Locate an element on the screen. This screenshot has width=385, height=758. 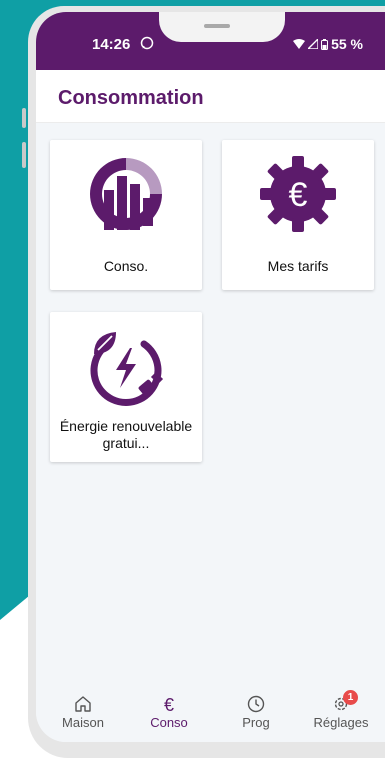
green-energy-plug-icon is located at coordinates (127, 369).